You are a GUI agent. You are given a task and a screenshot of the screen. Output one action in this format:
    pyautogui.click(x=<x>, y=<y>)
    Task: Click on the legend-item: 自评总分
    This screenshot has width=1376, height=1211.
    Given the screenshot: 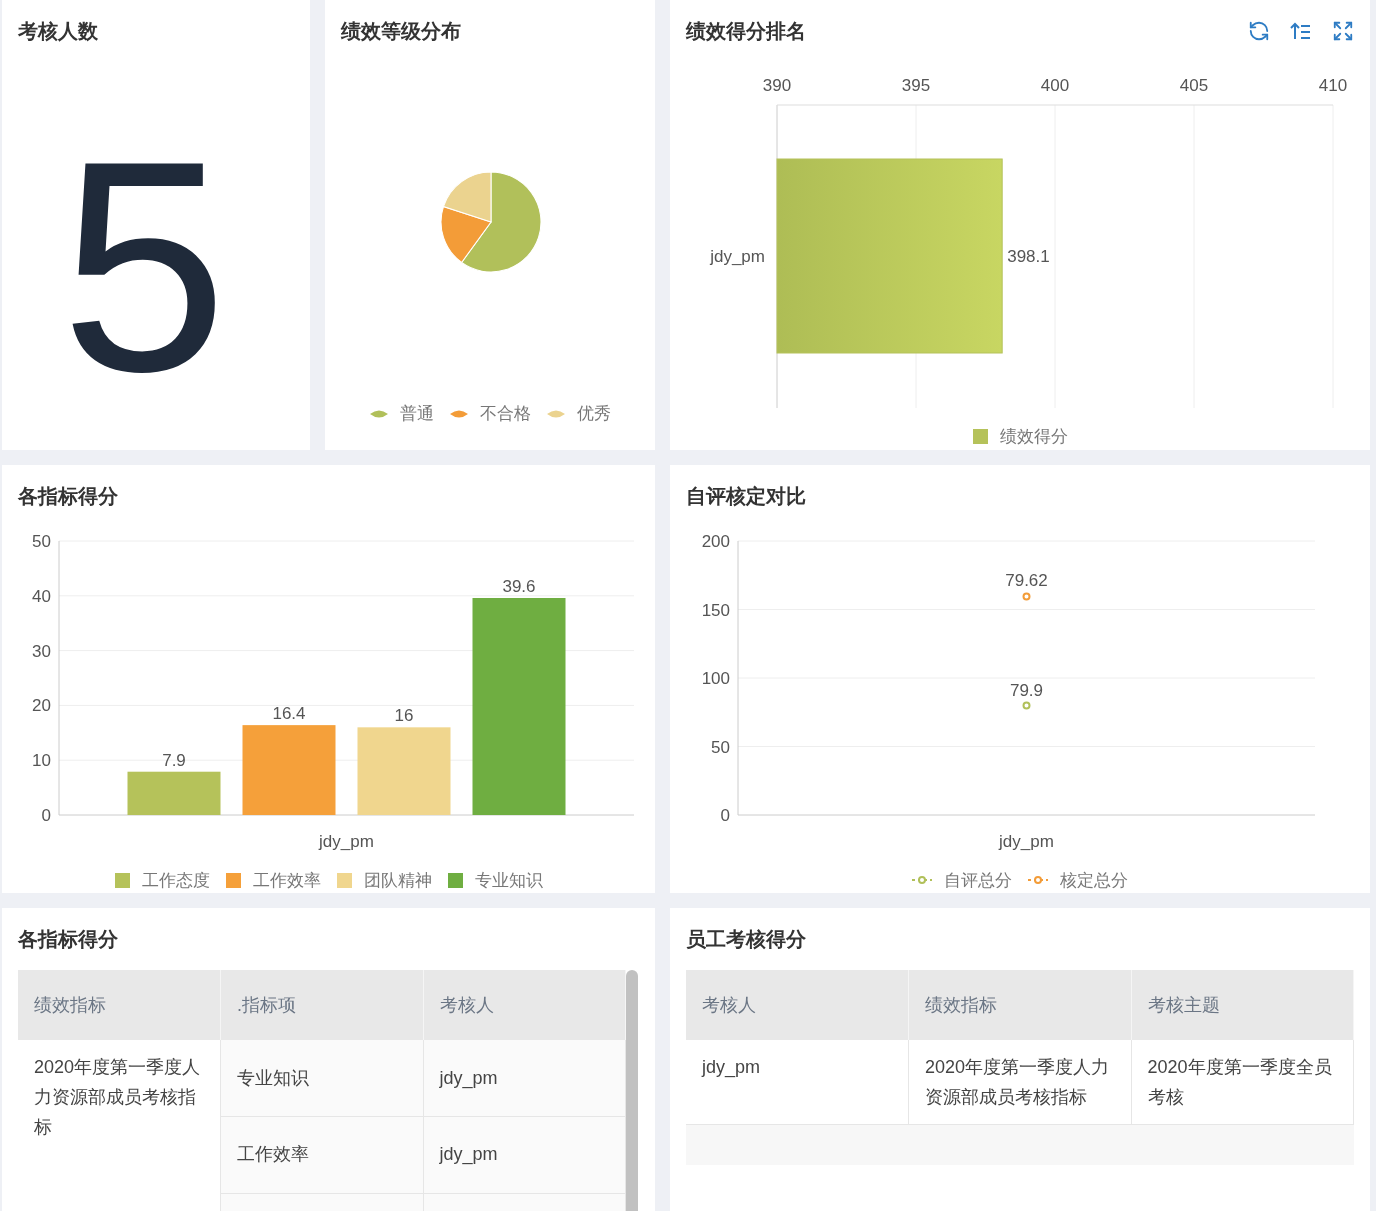 What is the action you would take?
    pyautogui.click(x=962, y=880)
    